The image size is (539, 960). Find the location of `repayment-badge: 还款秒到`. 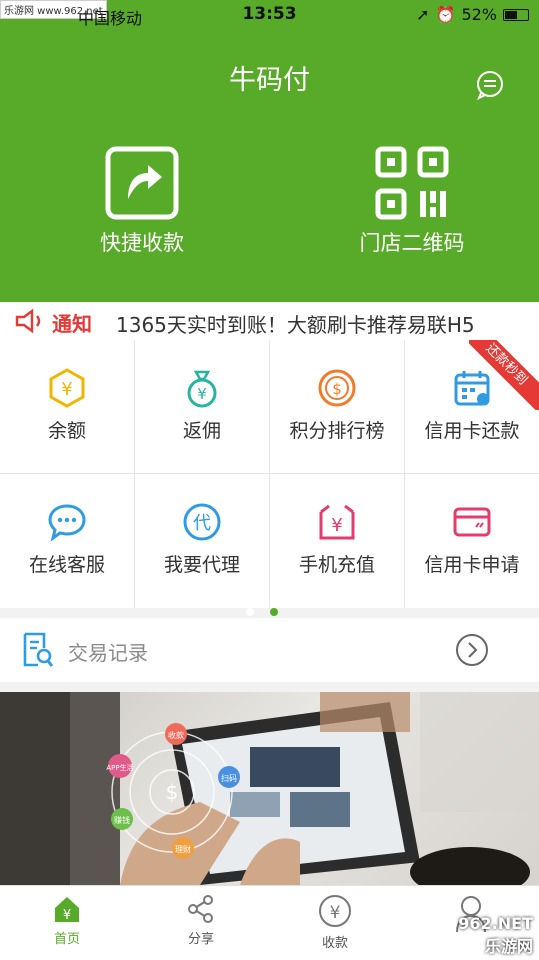

repayment-badge: 还款秒到 is located at coordinates (504, 375).